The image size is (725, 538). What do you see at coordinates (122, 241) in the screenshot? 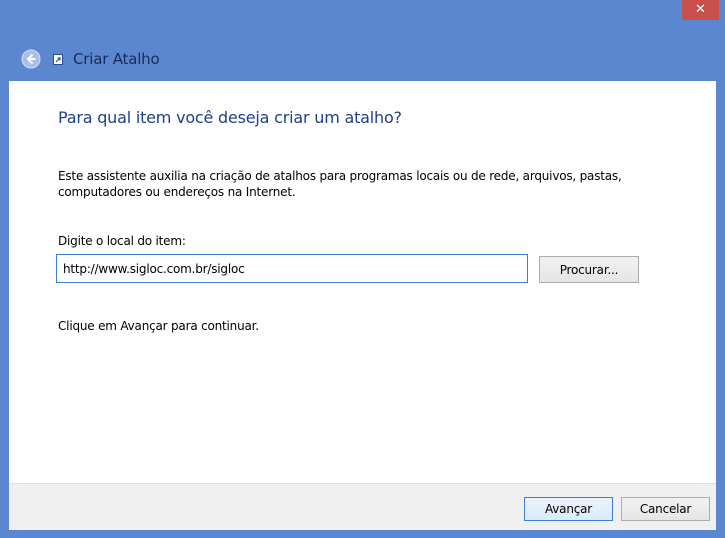
I see `location-label: Digite o local do item:` at bounding box center [122, 241].